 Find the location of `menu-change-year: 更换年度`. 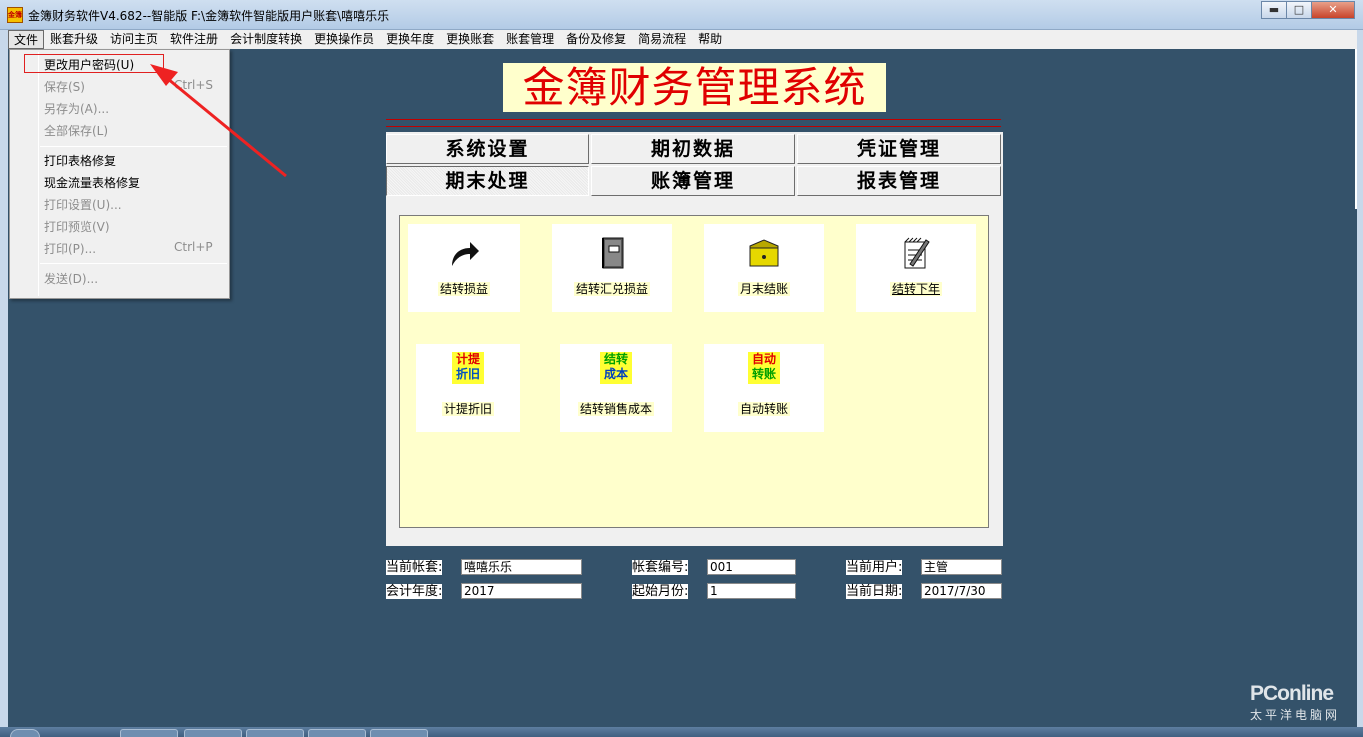

menu-change-year: 更换年度 is located at coordinates (410, 39).